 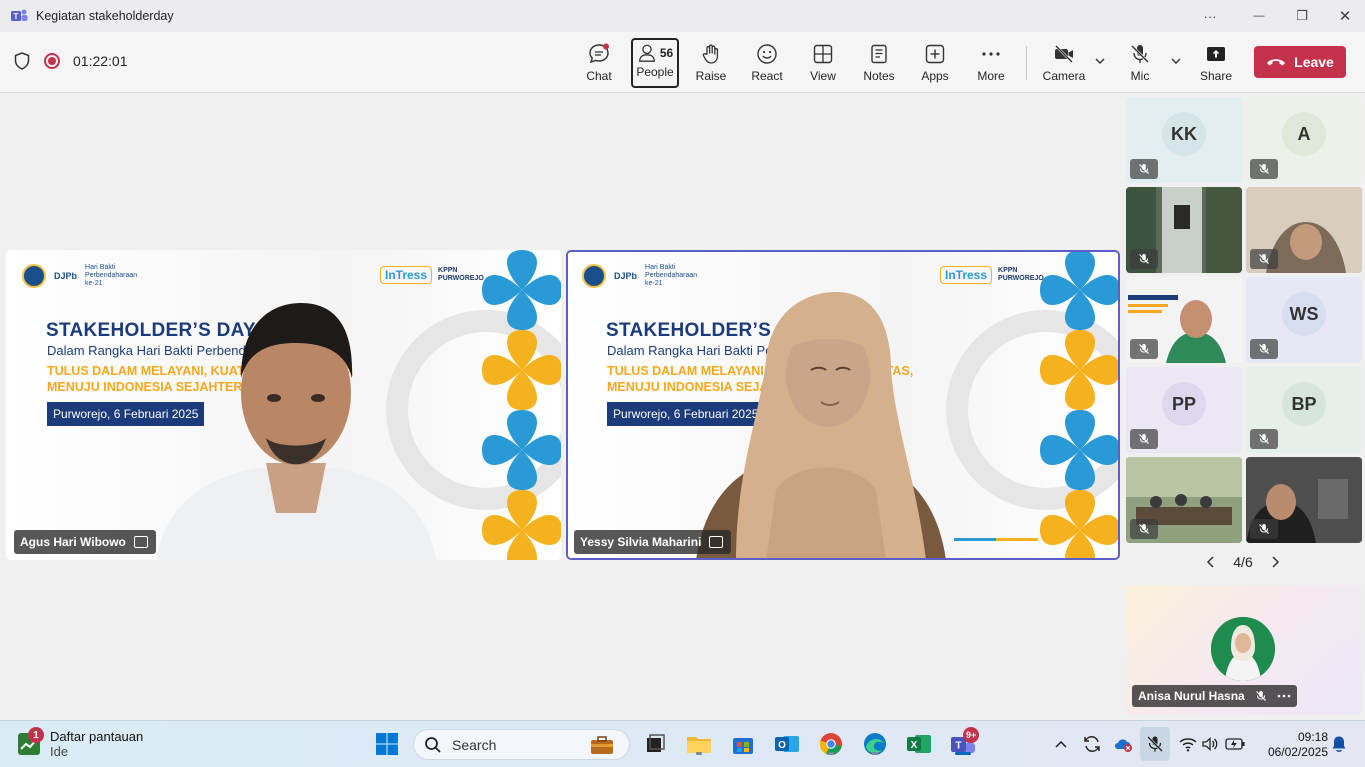 I want to click on widget-badge: 1, so click(x=36, y=735).